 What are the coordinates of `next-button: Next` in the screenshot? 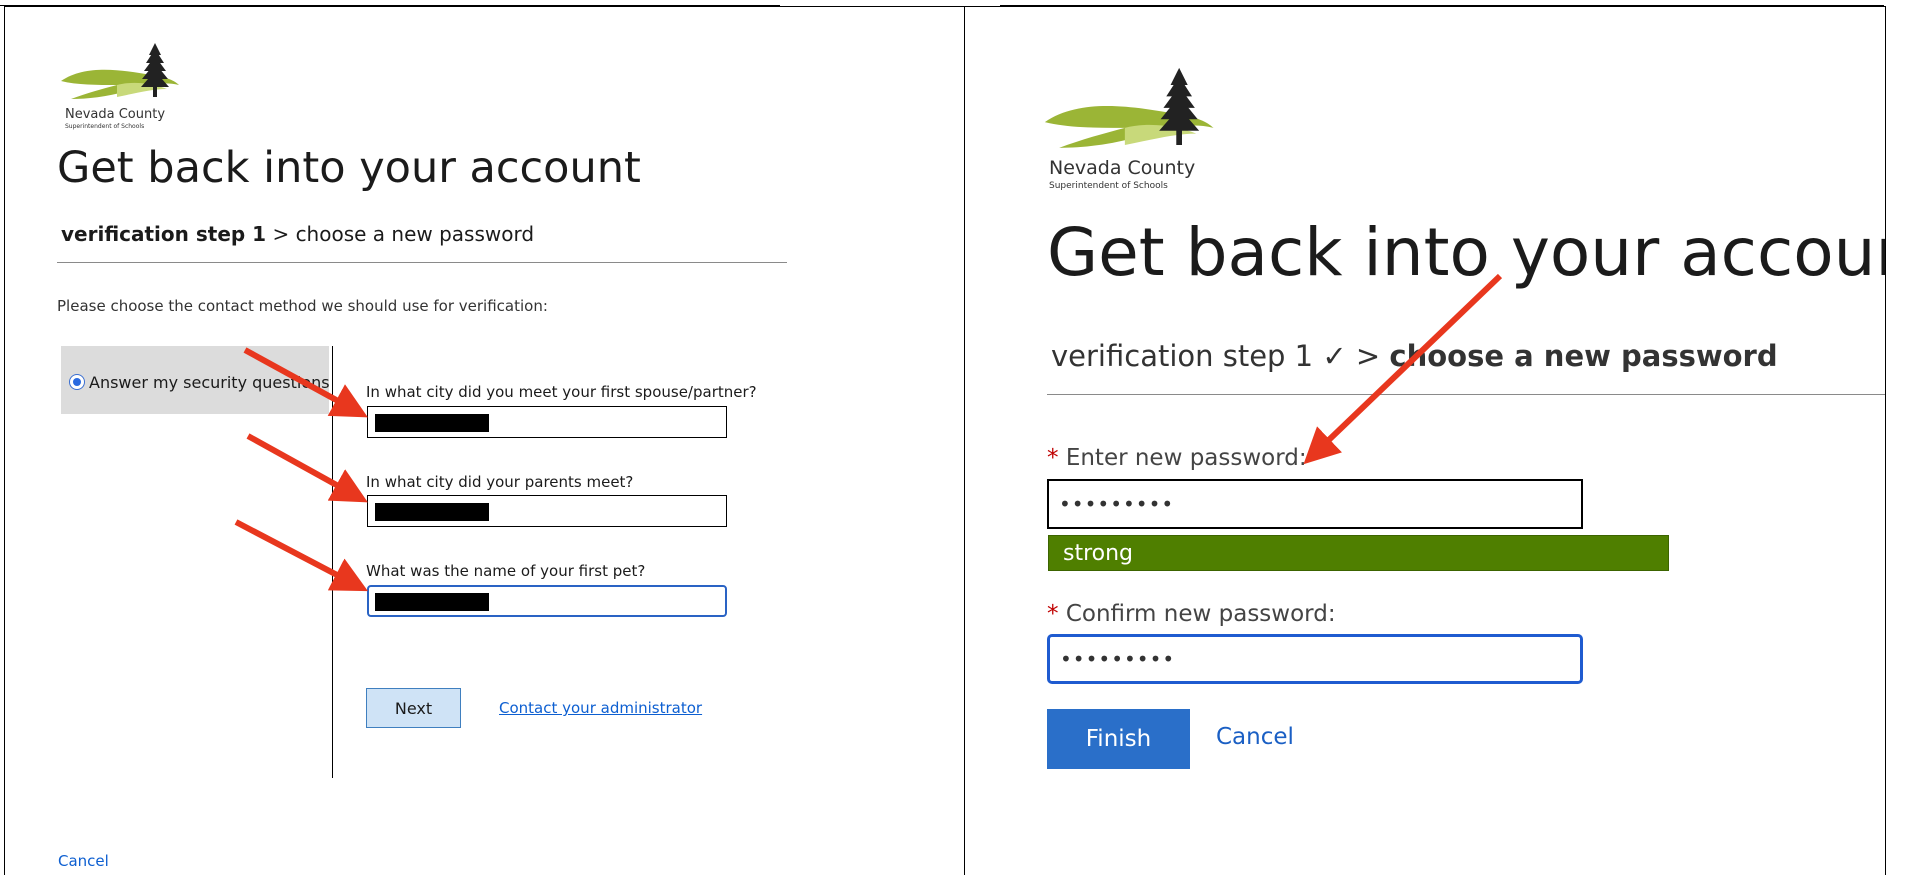 It's located at (413, 708).